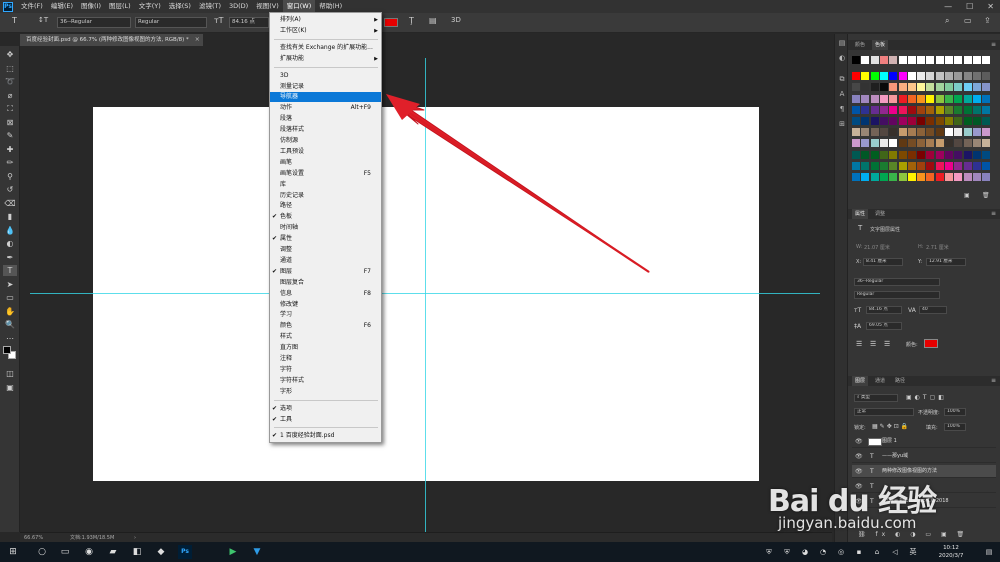 The height and width of the screenshot is (562, 1000). Describe the element at coordinates (42, 552) in the screenshot. I see `search-icon: ○` at that location.